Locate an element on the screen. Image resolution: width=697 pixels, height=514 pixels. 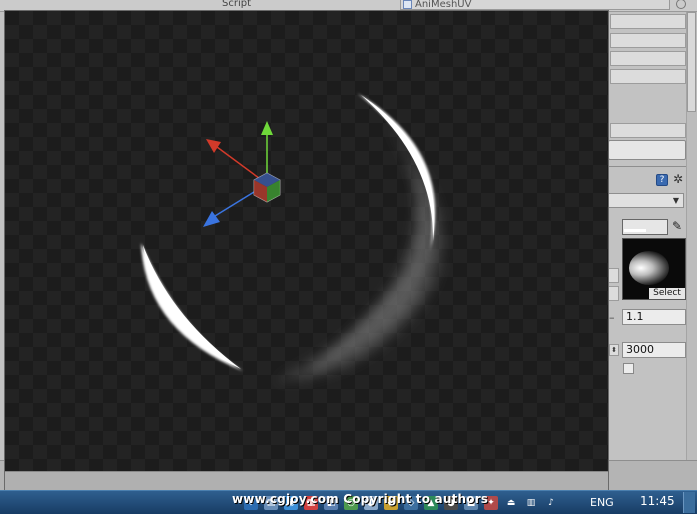
texture-slot: Select is located at coordinates (654, 269).